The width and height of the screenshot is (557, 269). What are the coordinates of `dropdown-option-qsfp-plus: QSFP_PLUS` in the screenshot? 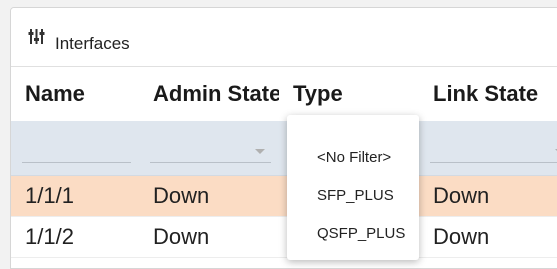 It's located at (353, 234).